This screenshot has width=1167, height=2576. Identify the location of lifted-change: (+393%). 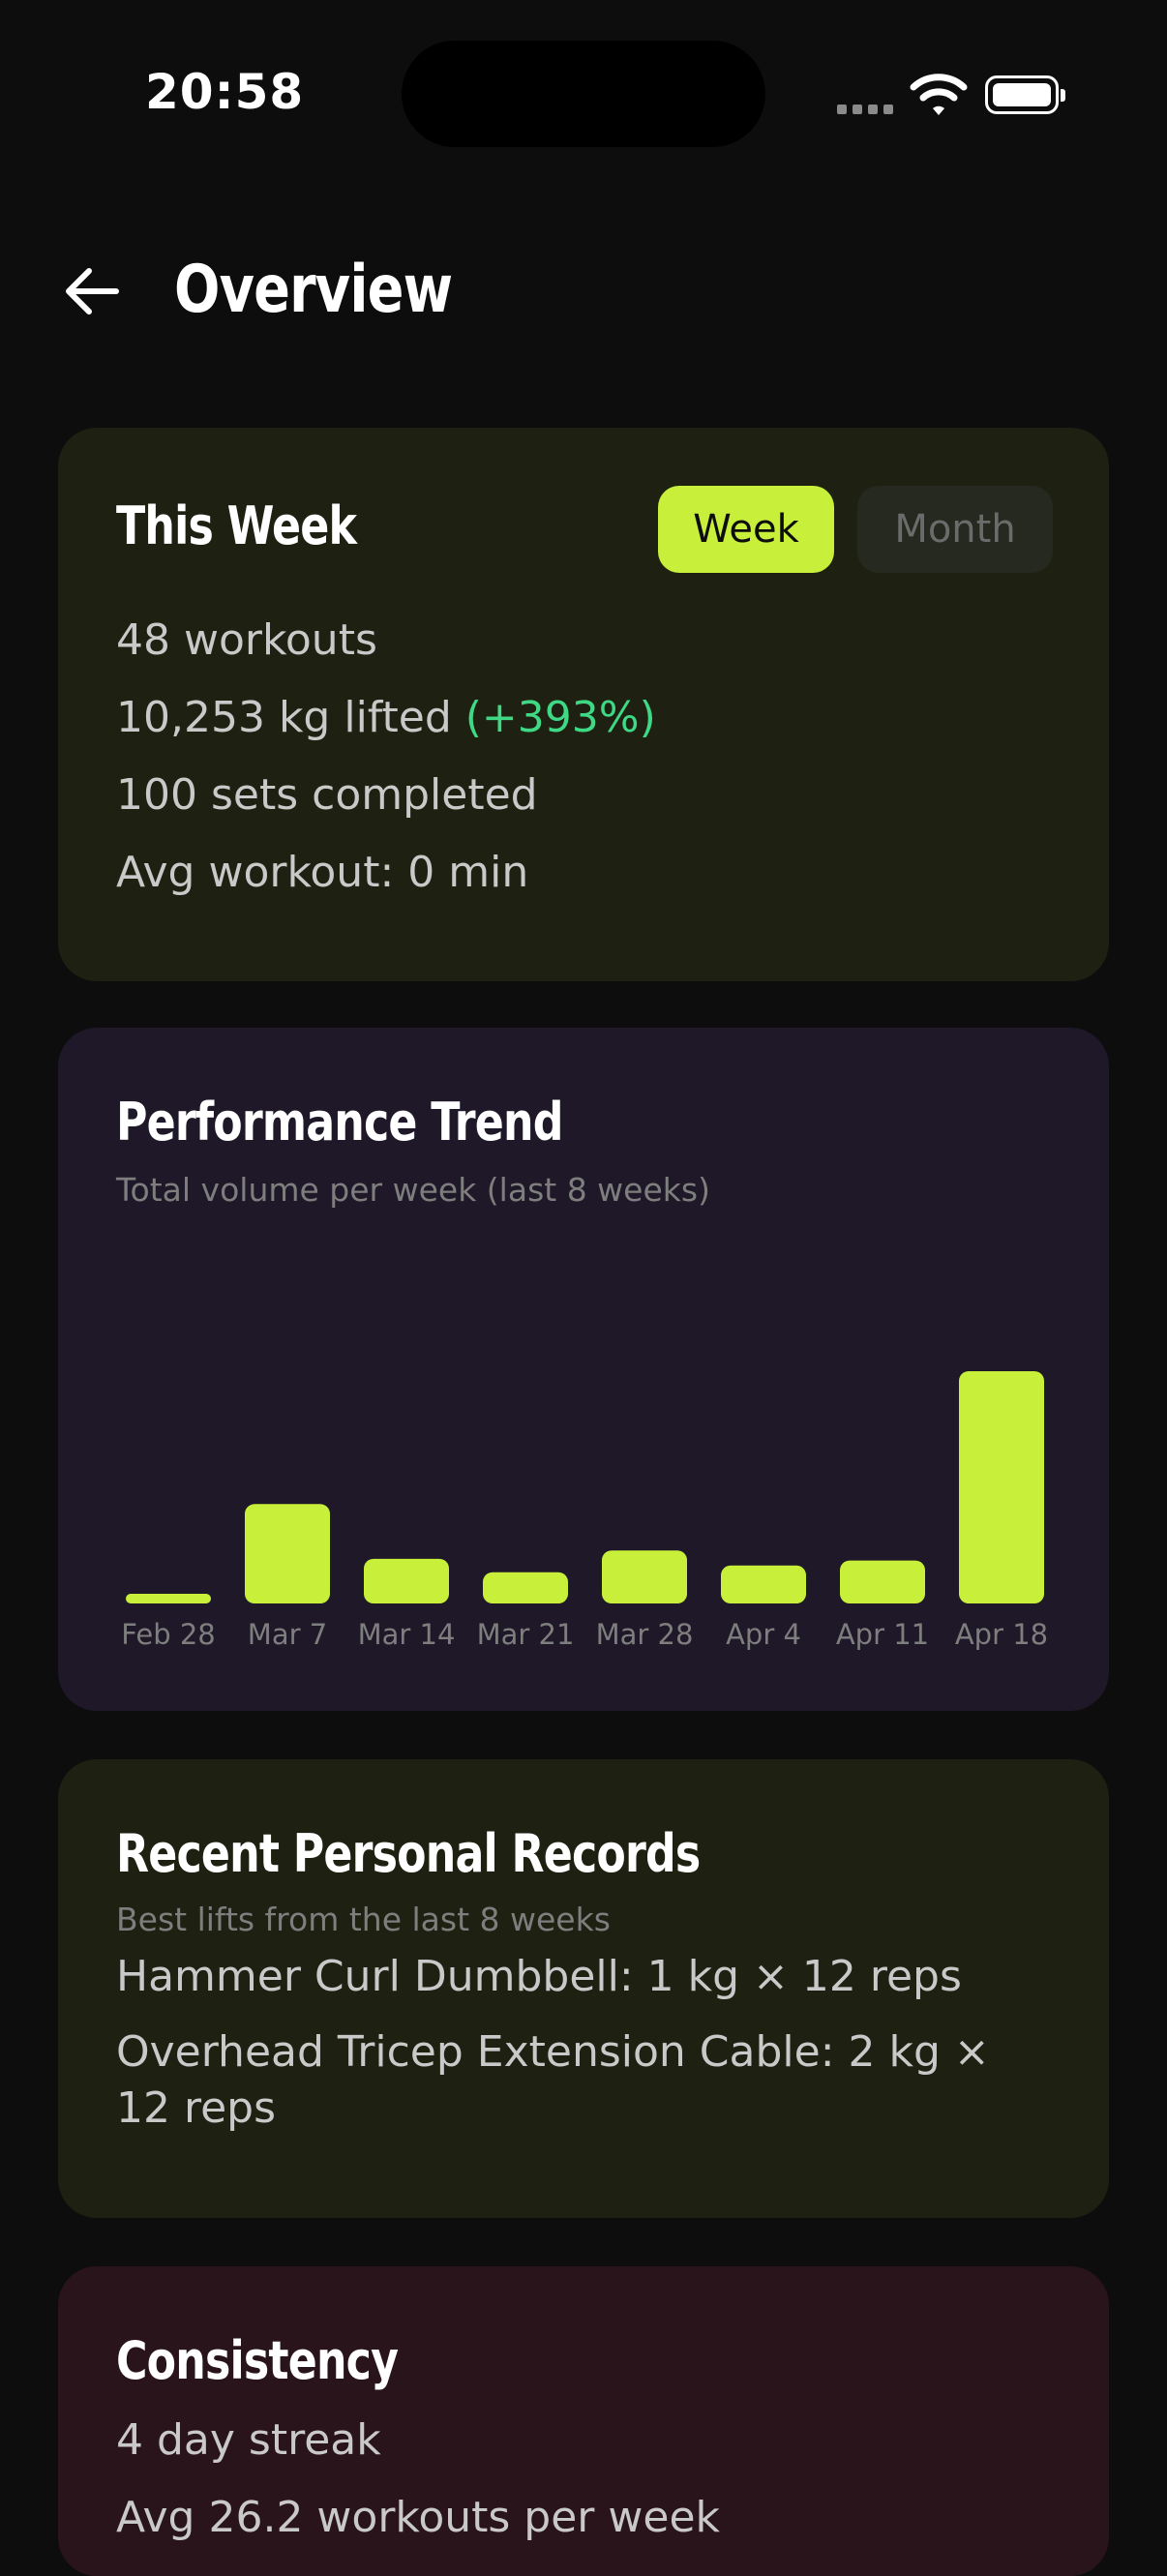
(560, 717).